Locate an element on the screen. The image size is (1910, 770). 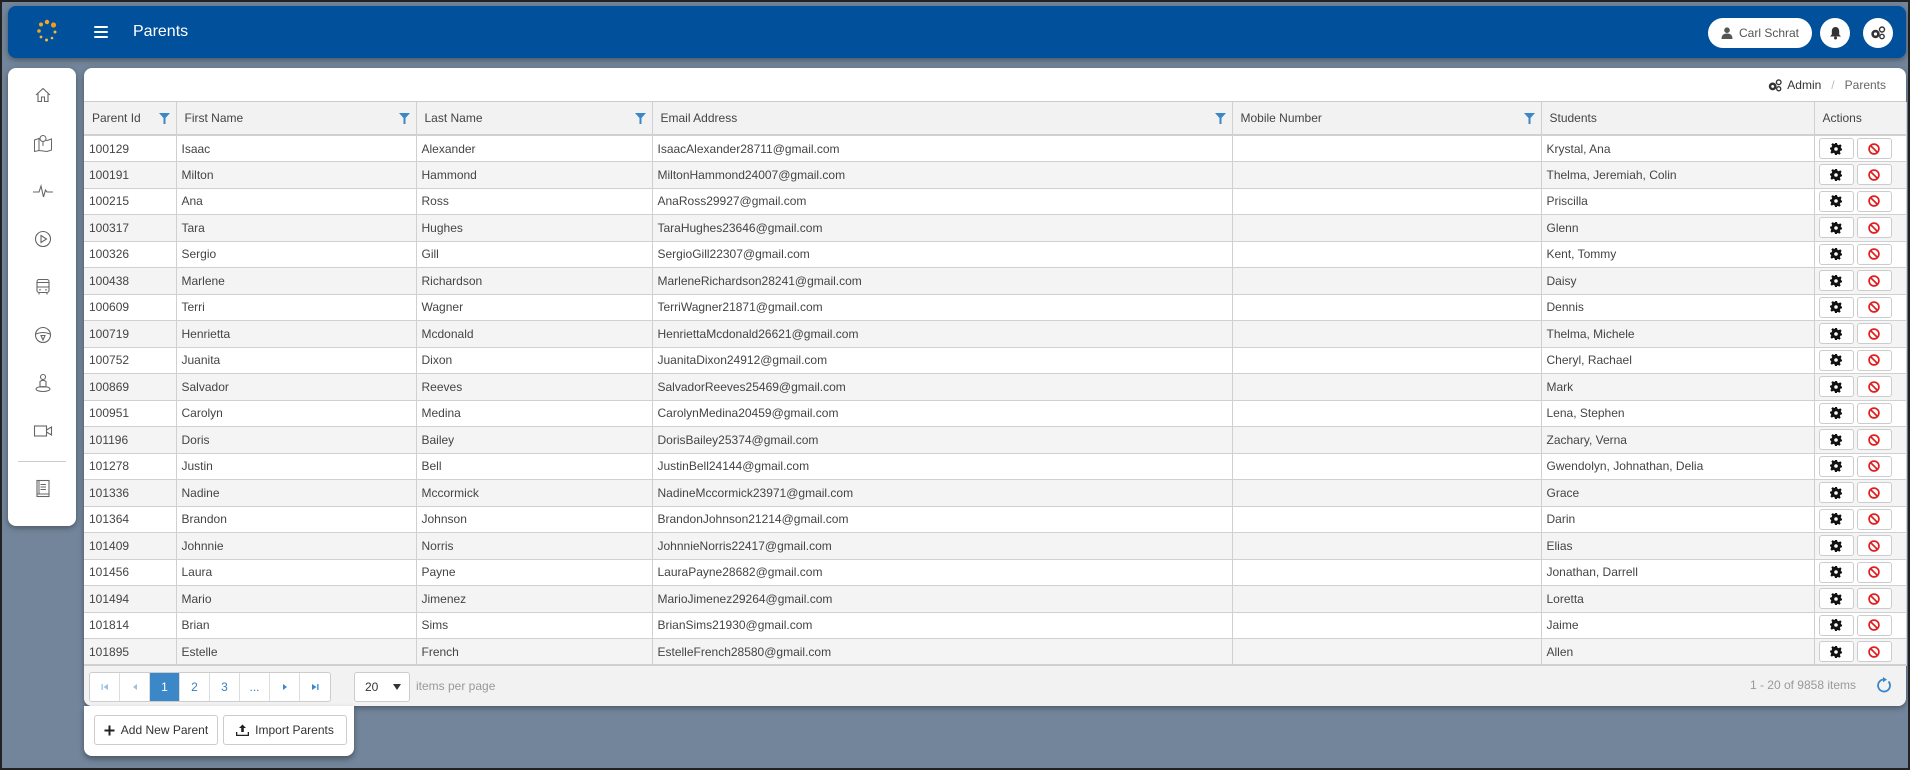
column-header-email-address: Email Address is located at coordinates (942, 119).